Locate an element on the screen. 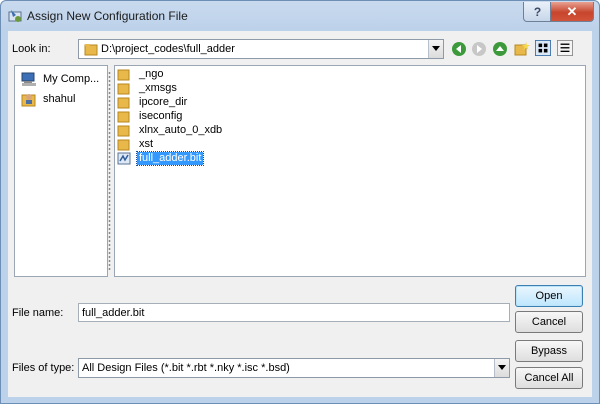 Image resolution: width=600 pixels, height=404 pixels. bypass-button: Bypass is located at coordinates (549, 351).